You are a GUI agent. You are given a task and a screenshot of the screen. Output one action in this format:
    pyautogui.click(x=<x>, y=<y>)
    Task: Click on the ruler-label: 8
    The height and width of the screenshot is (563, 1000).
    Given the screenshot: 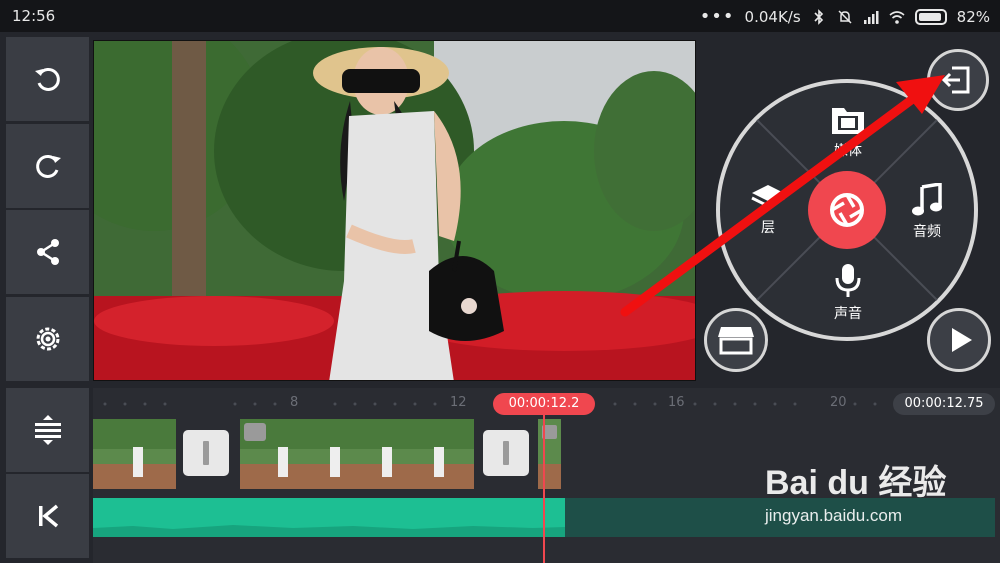 What is the action you would take?
    pyautogui.click(x=294, y=402)
    